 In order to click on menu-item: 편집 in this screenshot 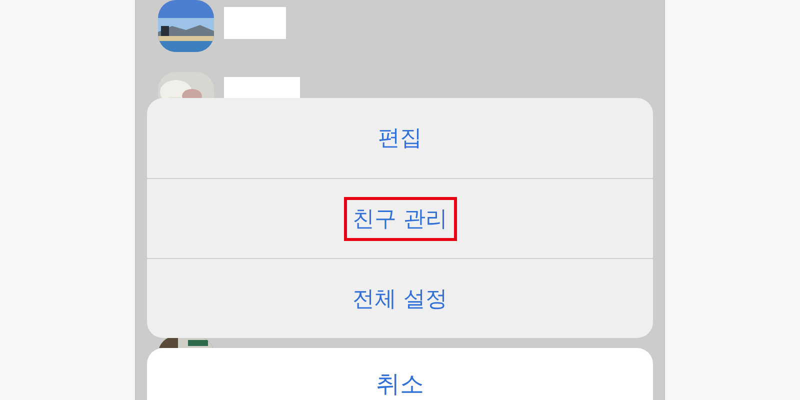, I will do `click(400, 138)`.